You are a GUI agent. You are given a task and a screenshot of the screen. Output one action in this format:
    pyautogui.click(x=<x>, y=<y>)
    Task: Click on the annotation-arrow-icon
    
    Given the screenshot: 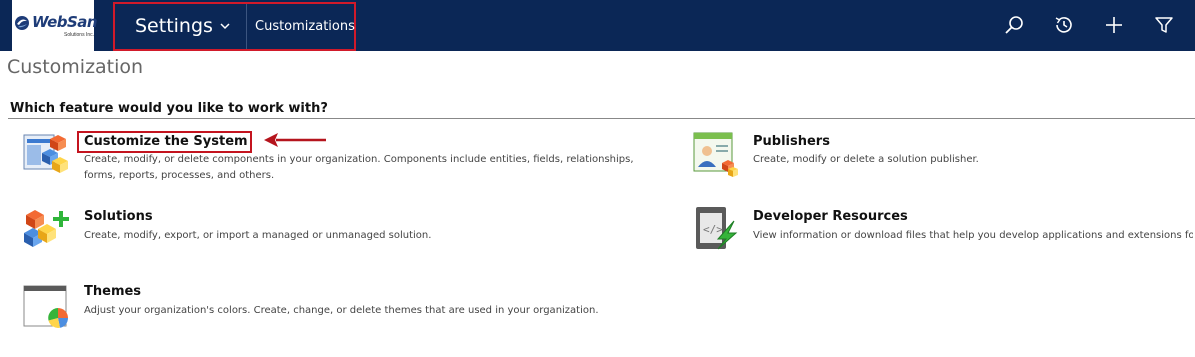 What is the action you would take?
    pyautogui.click(x=295, y=140)
    